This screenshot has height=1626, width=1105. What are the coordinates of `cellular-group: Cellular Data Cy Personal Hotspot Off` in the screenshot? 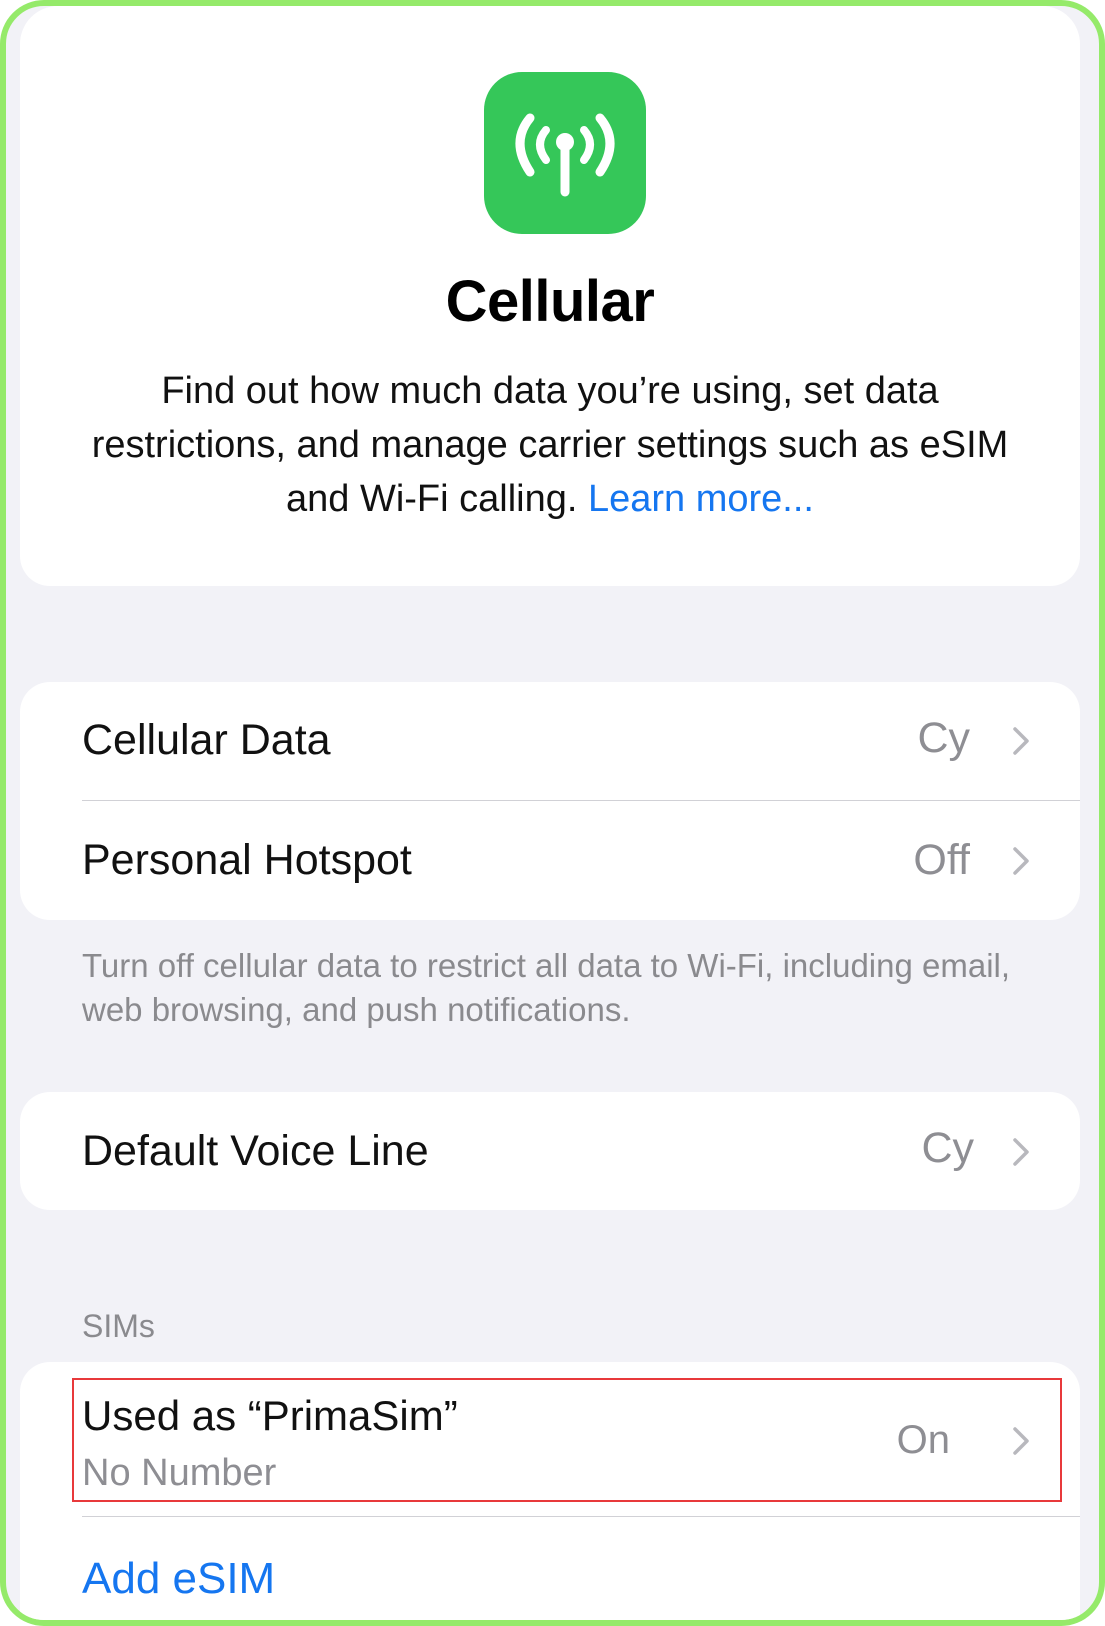 It's located at (550, 801).